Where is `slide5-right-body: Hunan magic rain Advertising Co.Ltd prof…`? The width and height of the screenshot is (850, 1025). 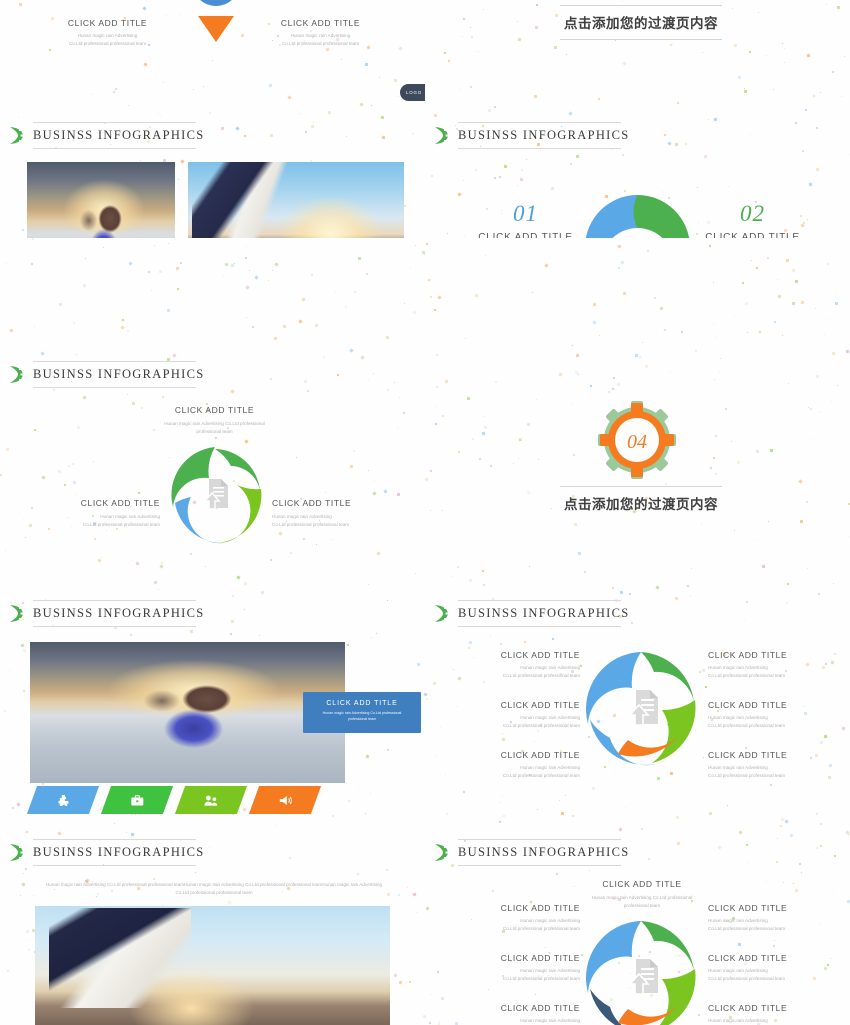
slide5-right-body: Hunan magic rain Advertising Co.Ltd prof… is located at coordinates (311, 521).